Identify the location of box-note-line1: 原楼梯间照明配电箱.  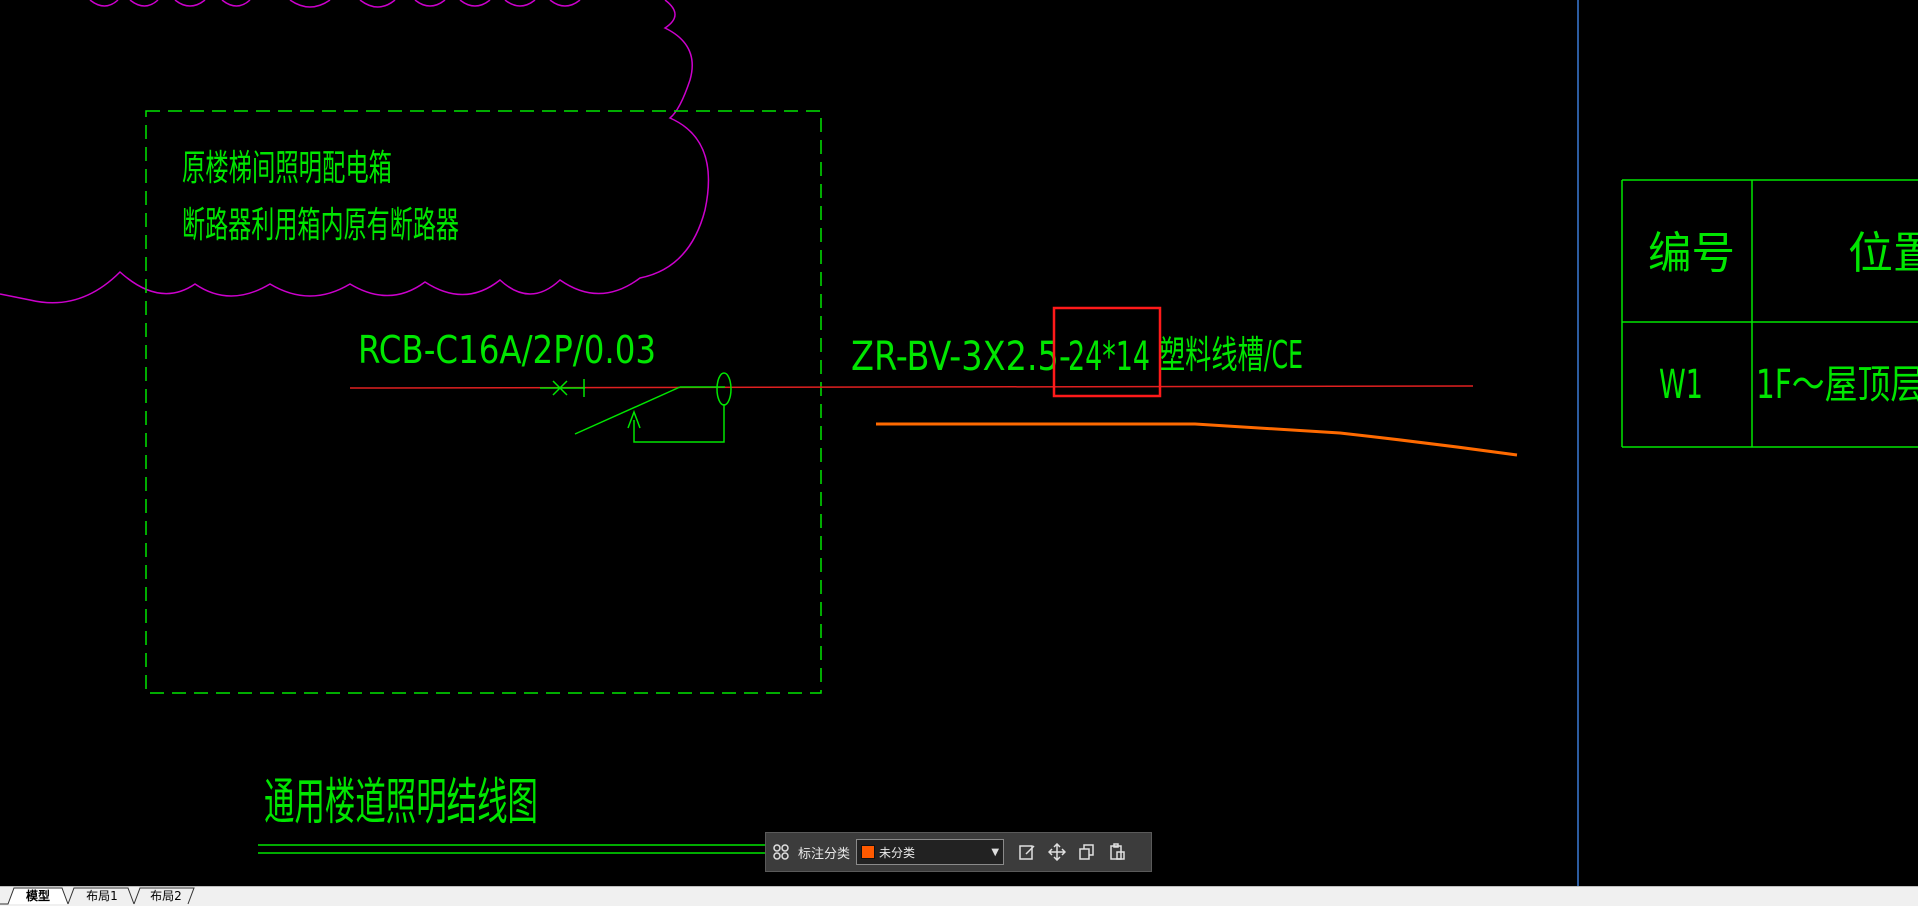
(287, 168).